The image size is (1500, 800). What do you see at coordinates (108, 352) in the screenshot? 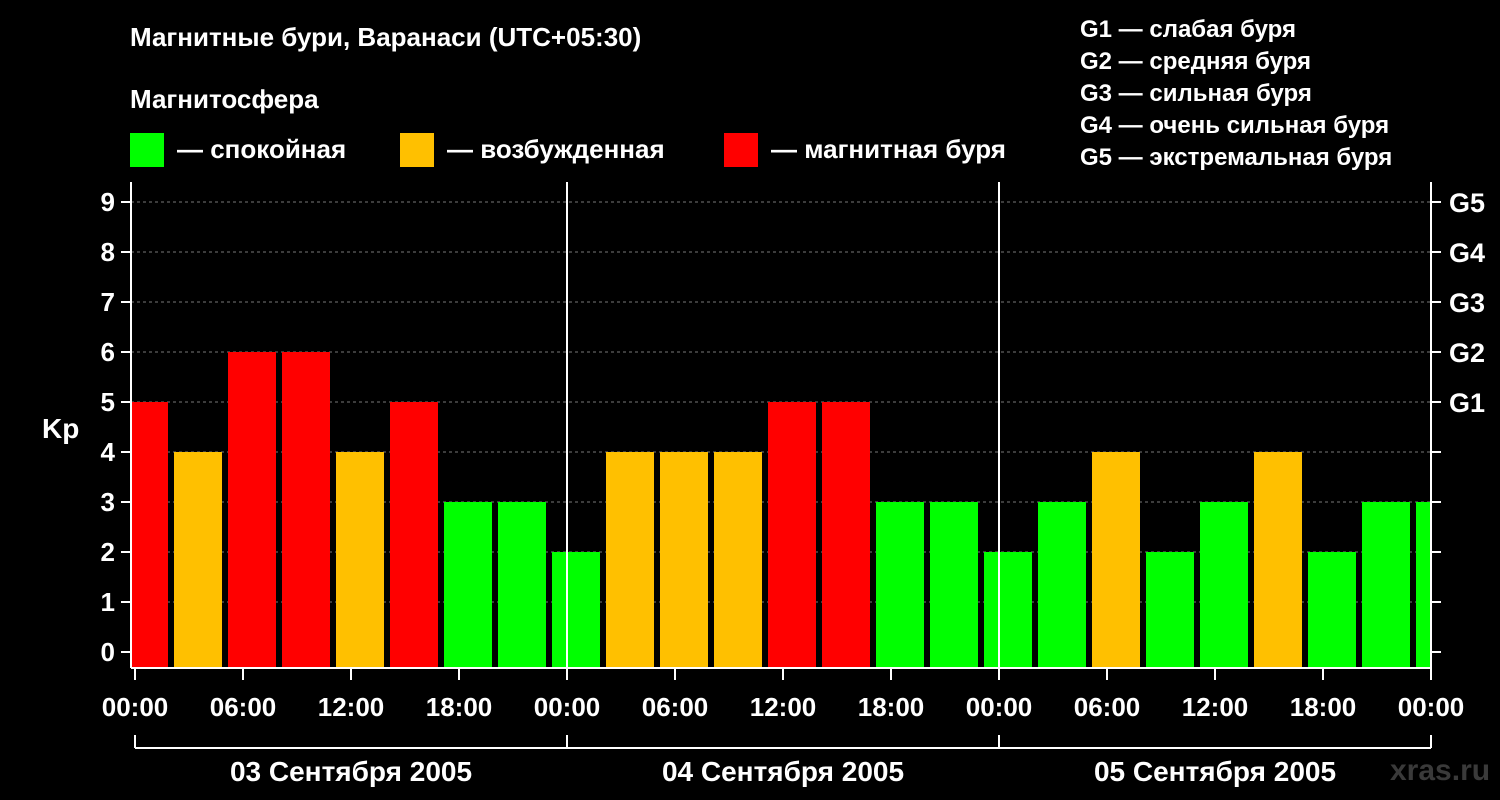
I see `y-tick-label: 6` at bounding box center [108, 352].